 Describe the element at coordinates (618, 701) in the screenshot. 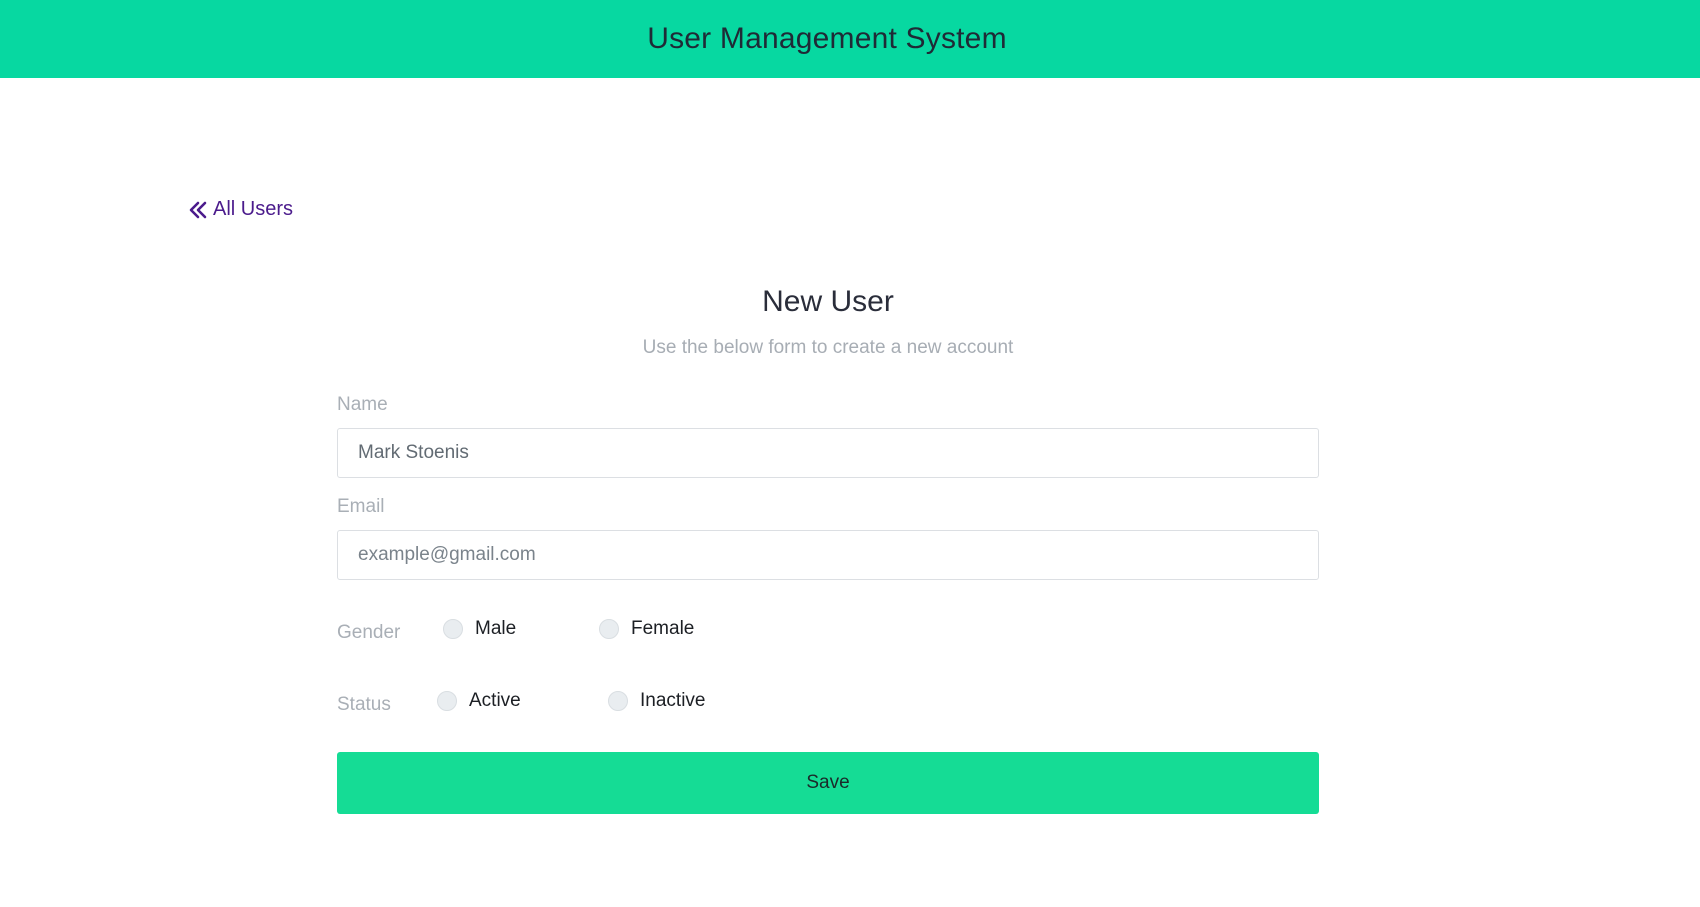

I see `status-inactive-radio` at that location.